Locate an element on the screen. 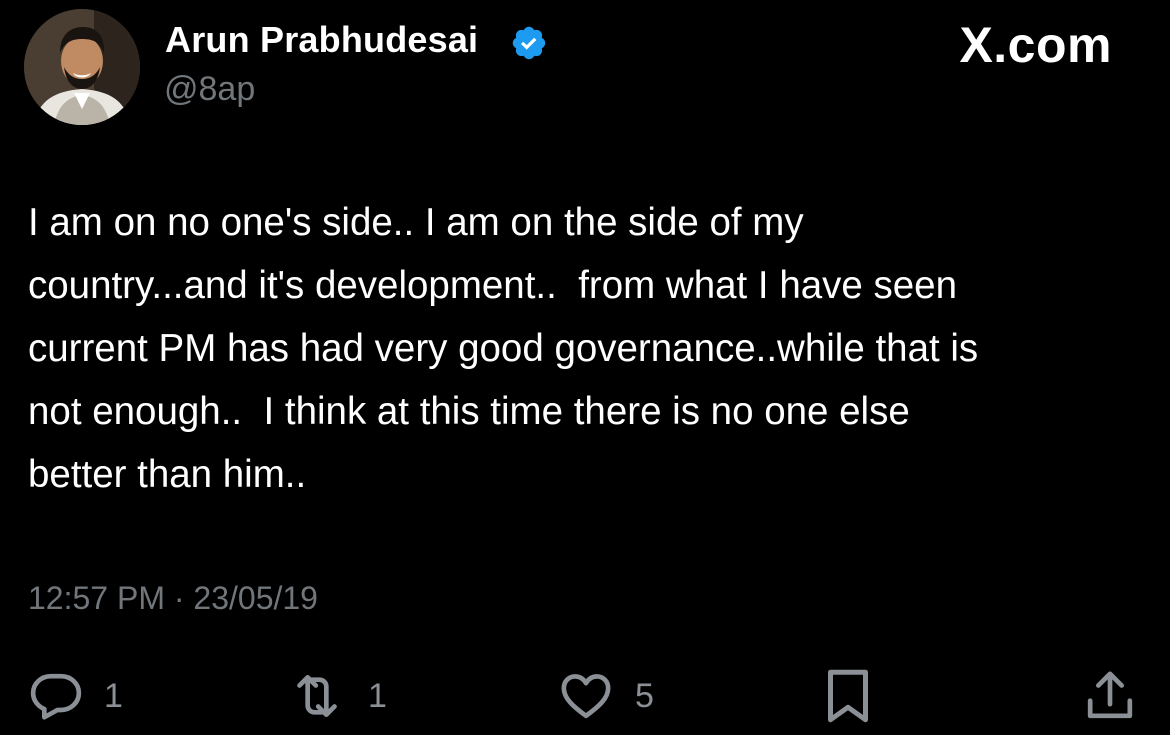 This screenshot has height=735, width=1170. share-icon is located at coordinates (1110, 695).